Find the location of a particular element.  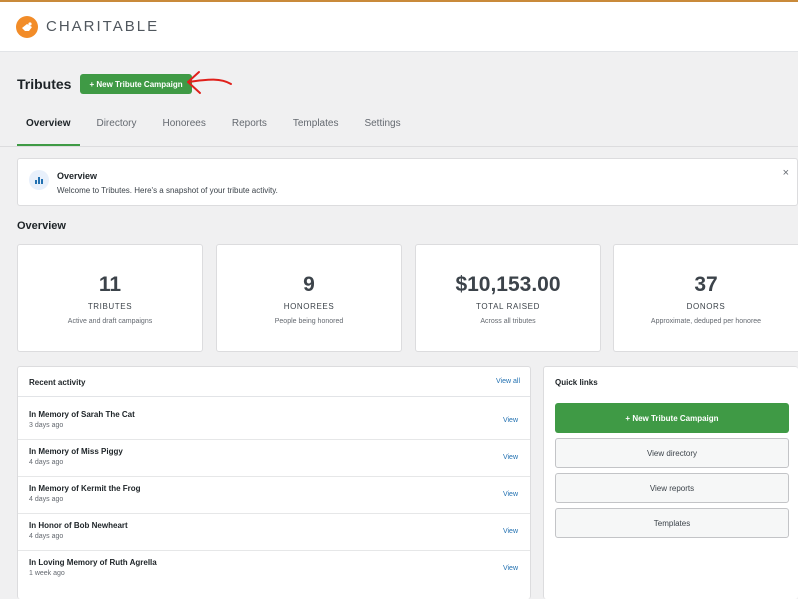

stat-label: HONOREES is located at coordinates (309, 306).